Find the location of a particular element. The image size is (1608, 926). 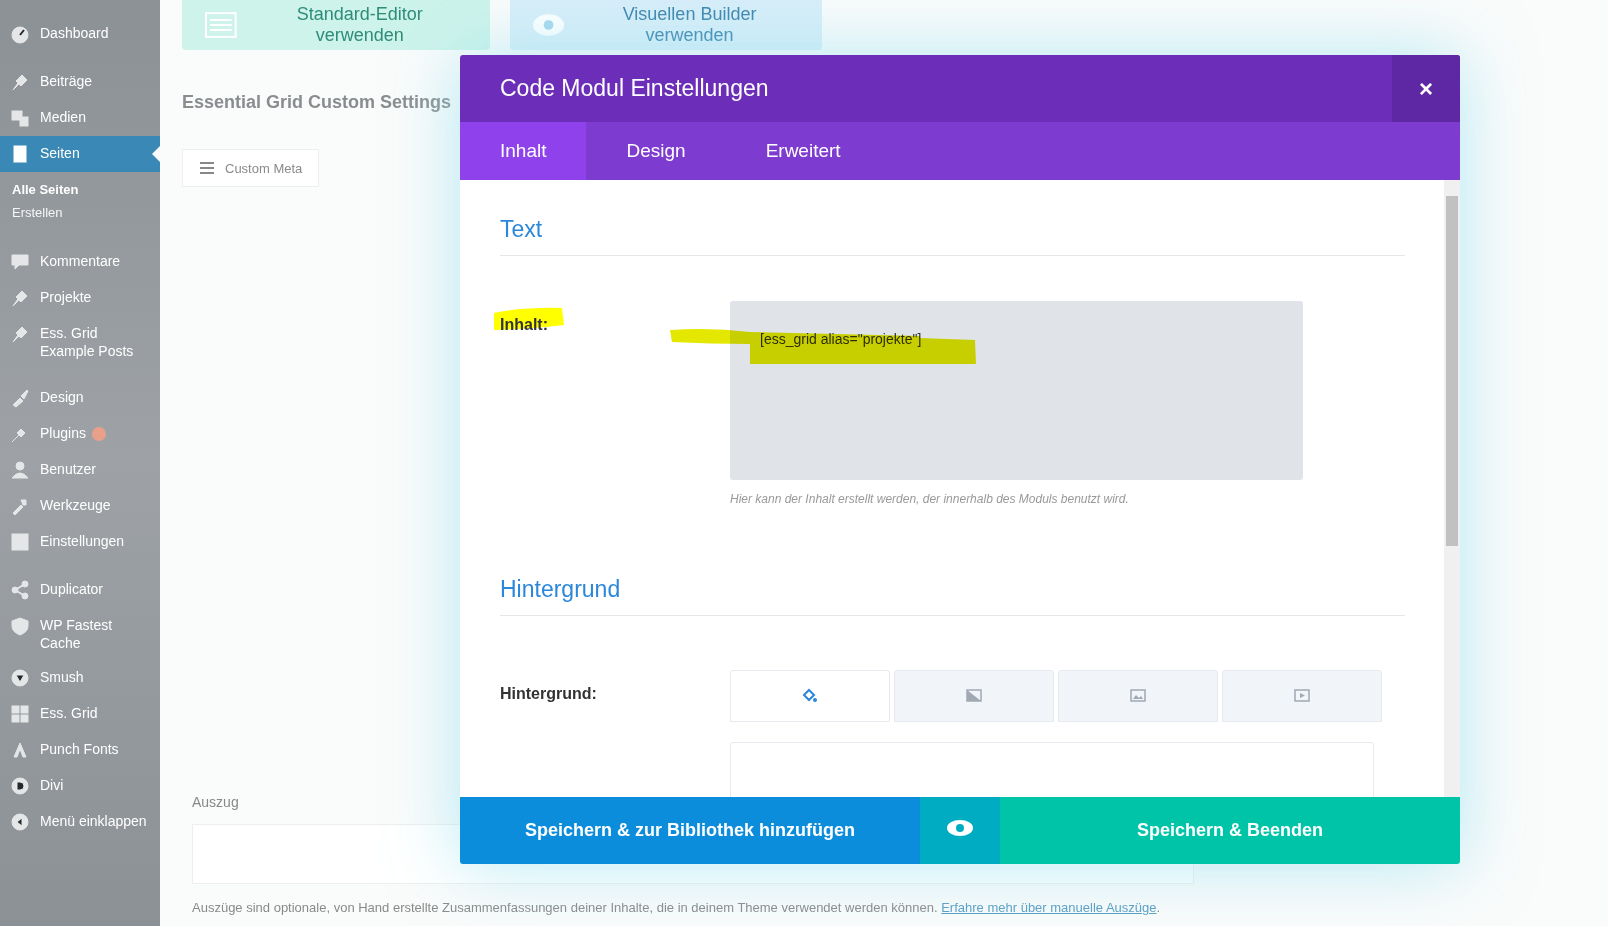

section-title: Text is located at coordinates (952, 236).